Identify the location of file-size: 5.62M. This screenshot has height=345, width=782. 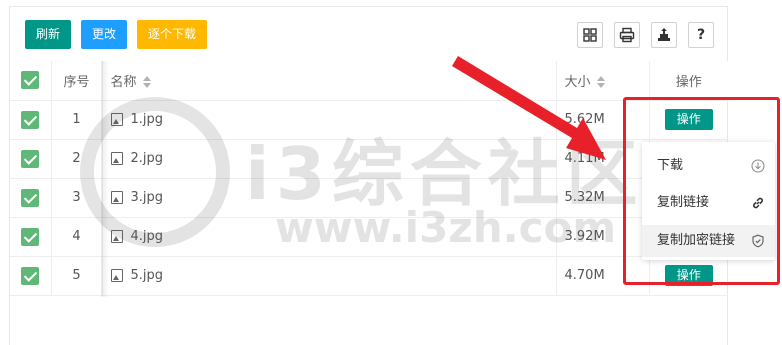
(603, 120).